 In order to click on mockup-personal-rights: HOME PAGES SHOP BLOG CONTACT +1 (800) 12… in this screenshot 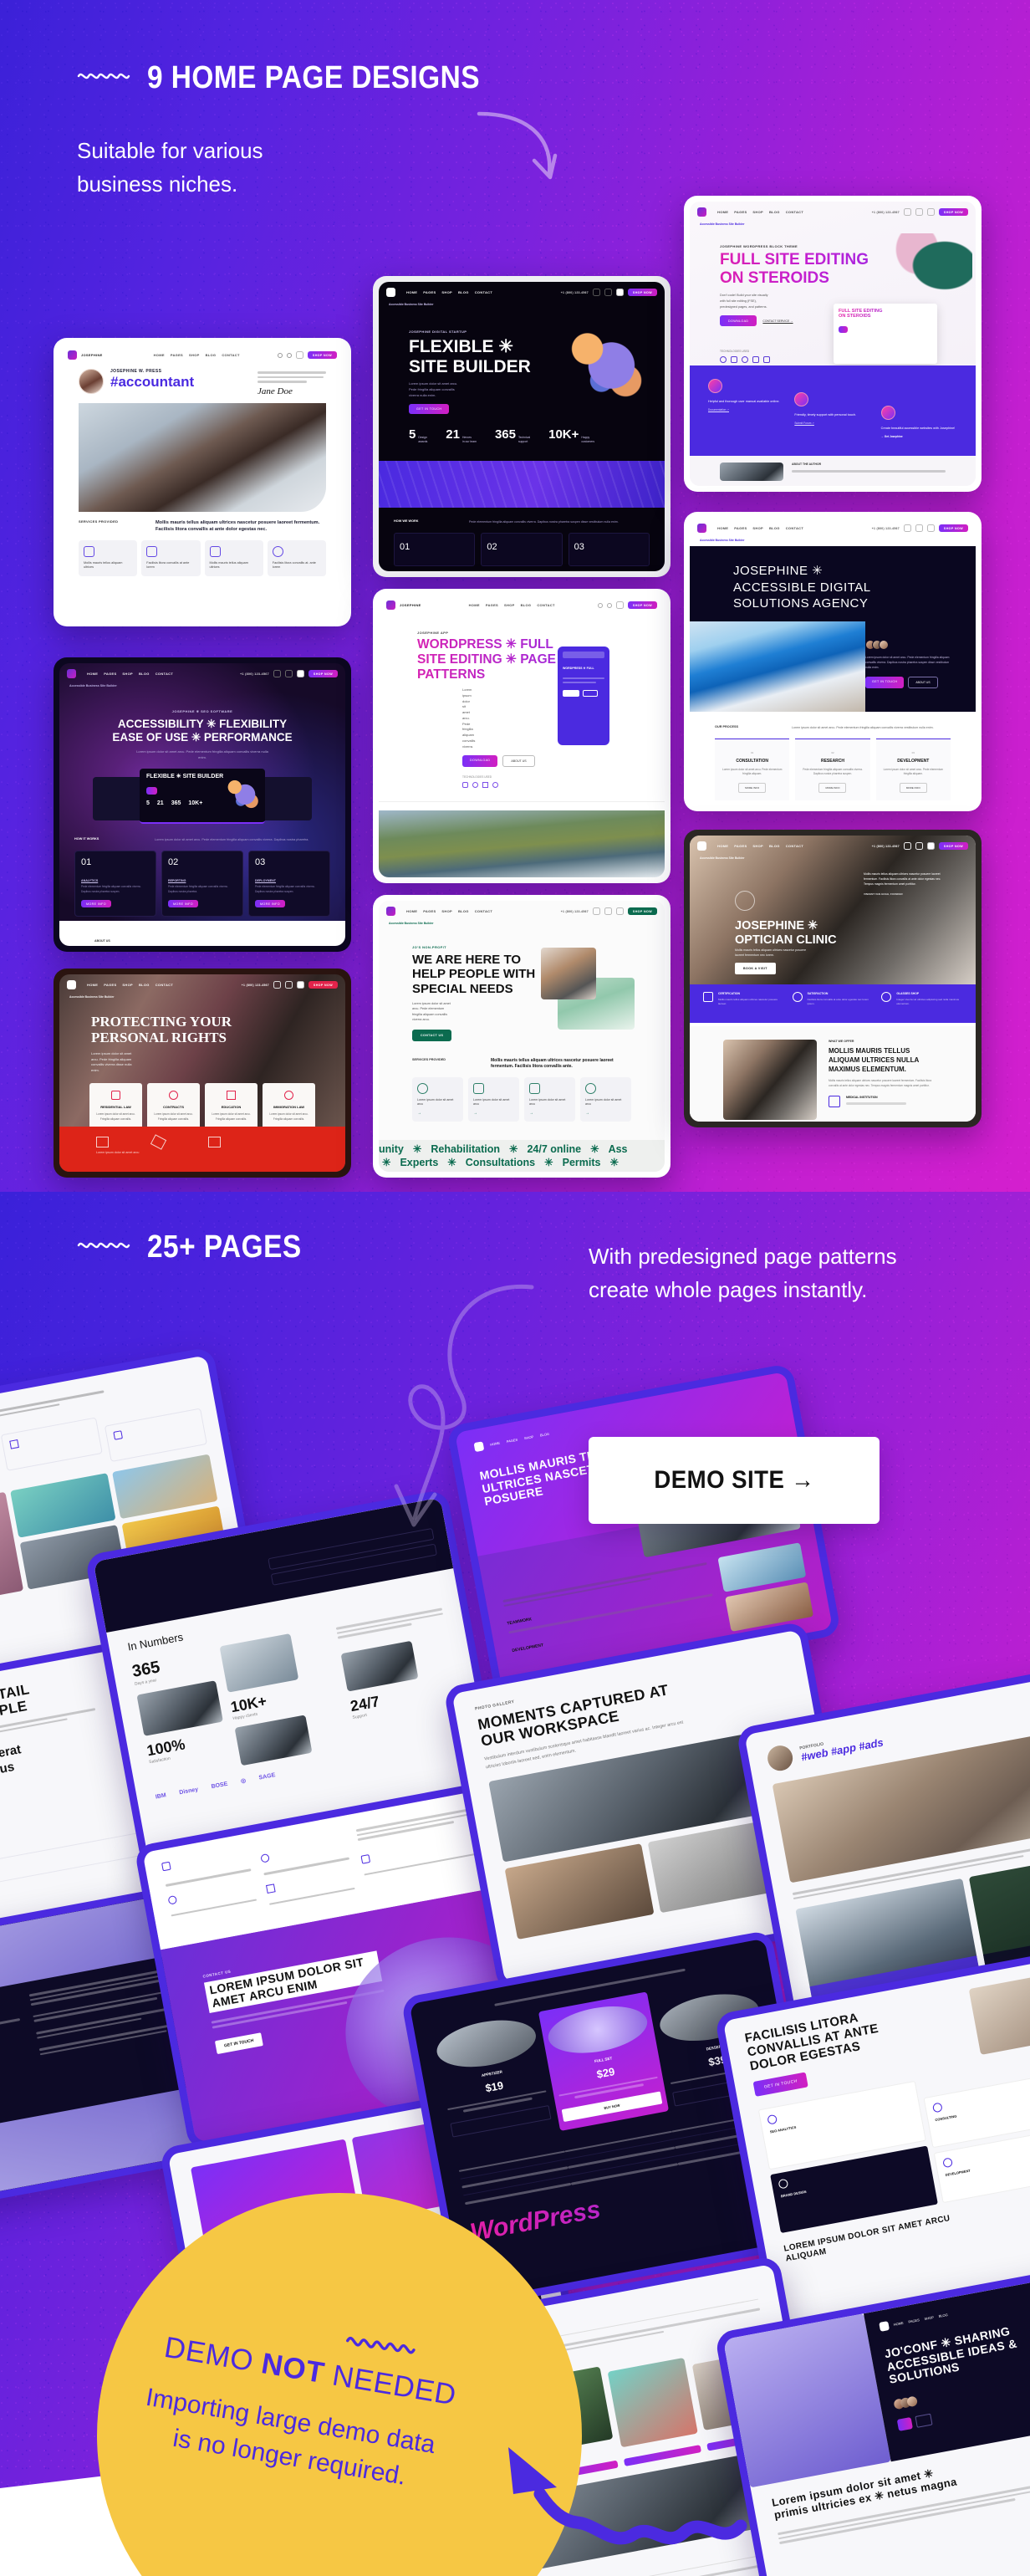, I will do `click(202, 1073)`.